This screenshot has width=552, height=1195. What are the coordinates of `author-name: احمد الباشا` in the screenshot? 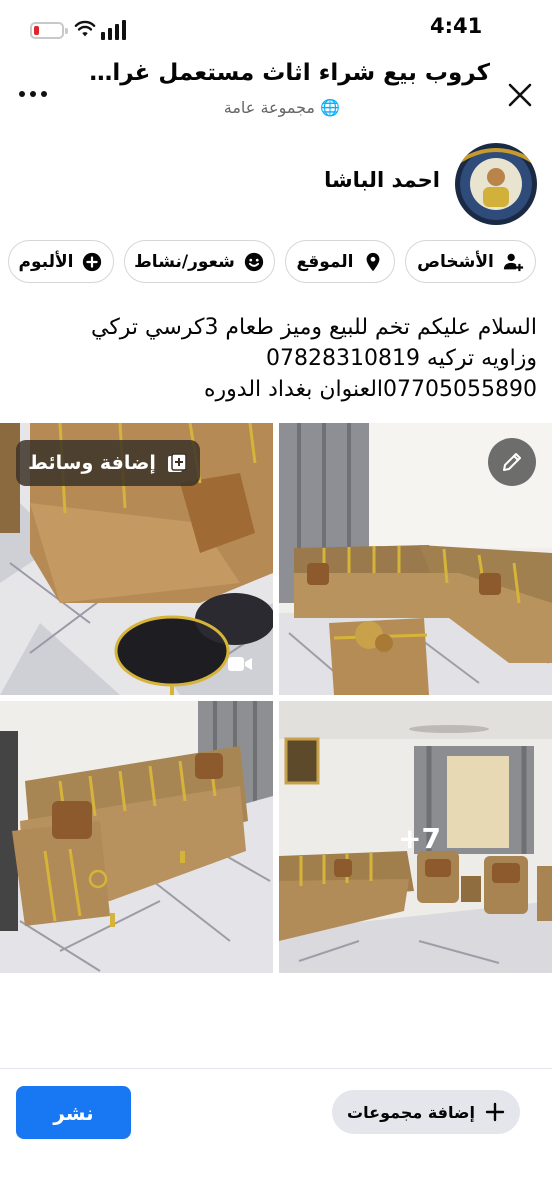 It's located at (382, 180).